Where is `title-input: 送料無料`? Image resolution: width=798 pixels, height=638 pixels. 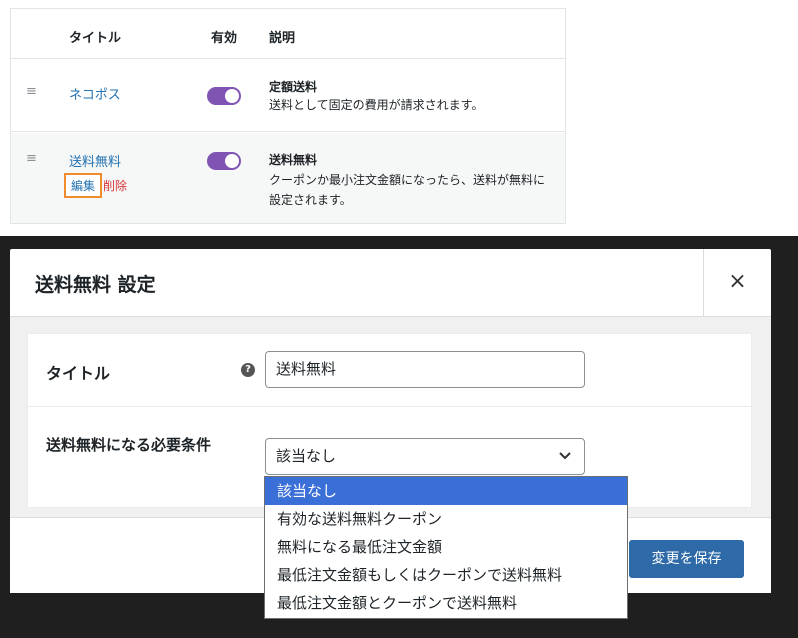
title-input: 送料無料 is located at coordinates (425, 369).